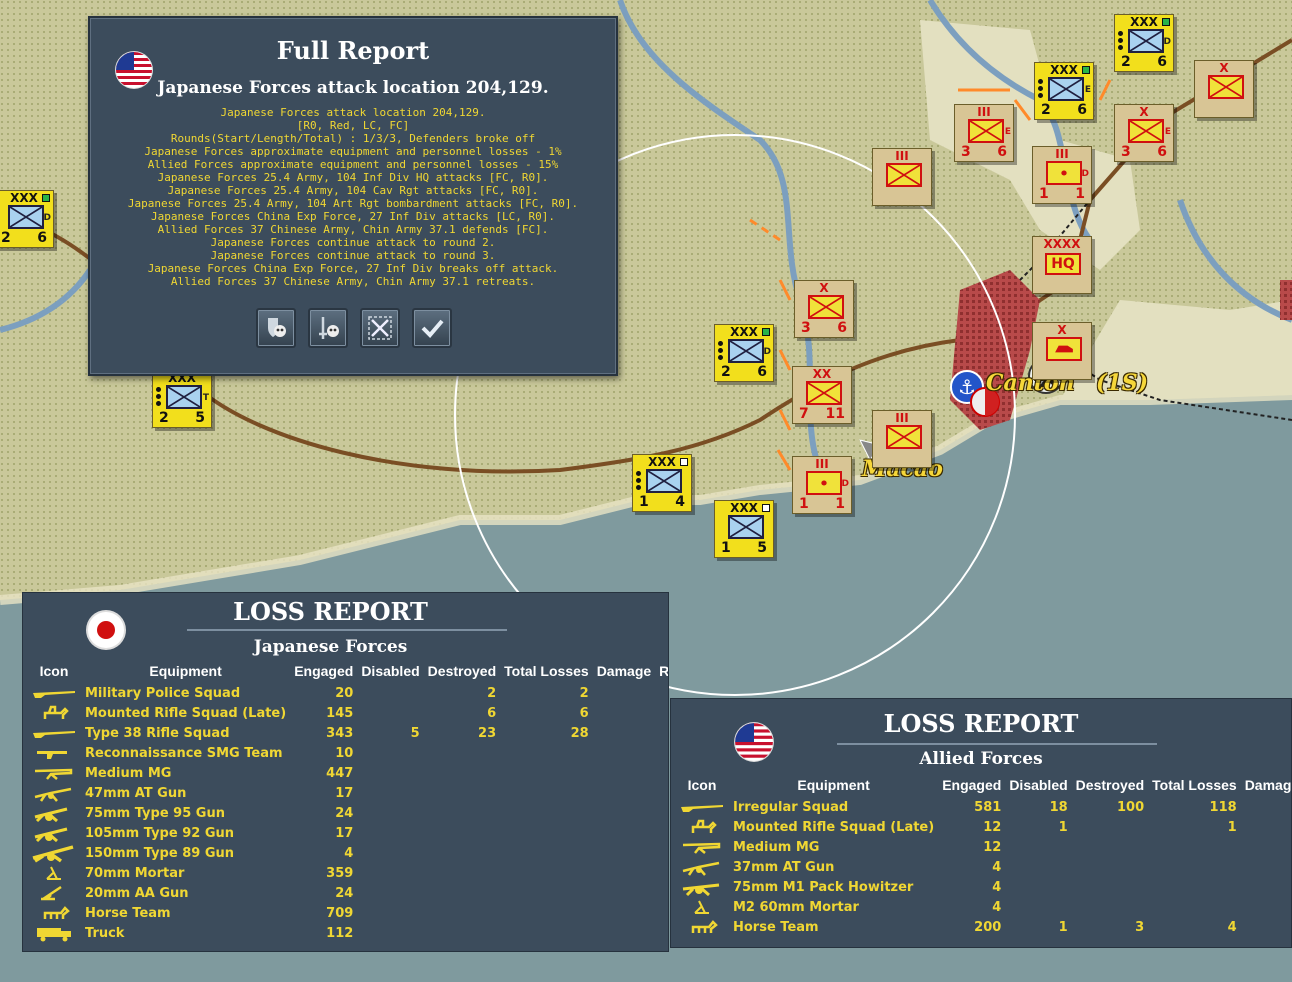 The image size is (1292, 982). Describe the element at coordinates (664, 671) in the screenshot. I see `column-header: Replacements` at that location.